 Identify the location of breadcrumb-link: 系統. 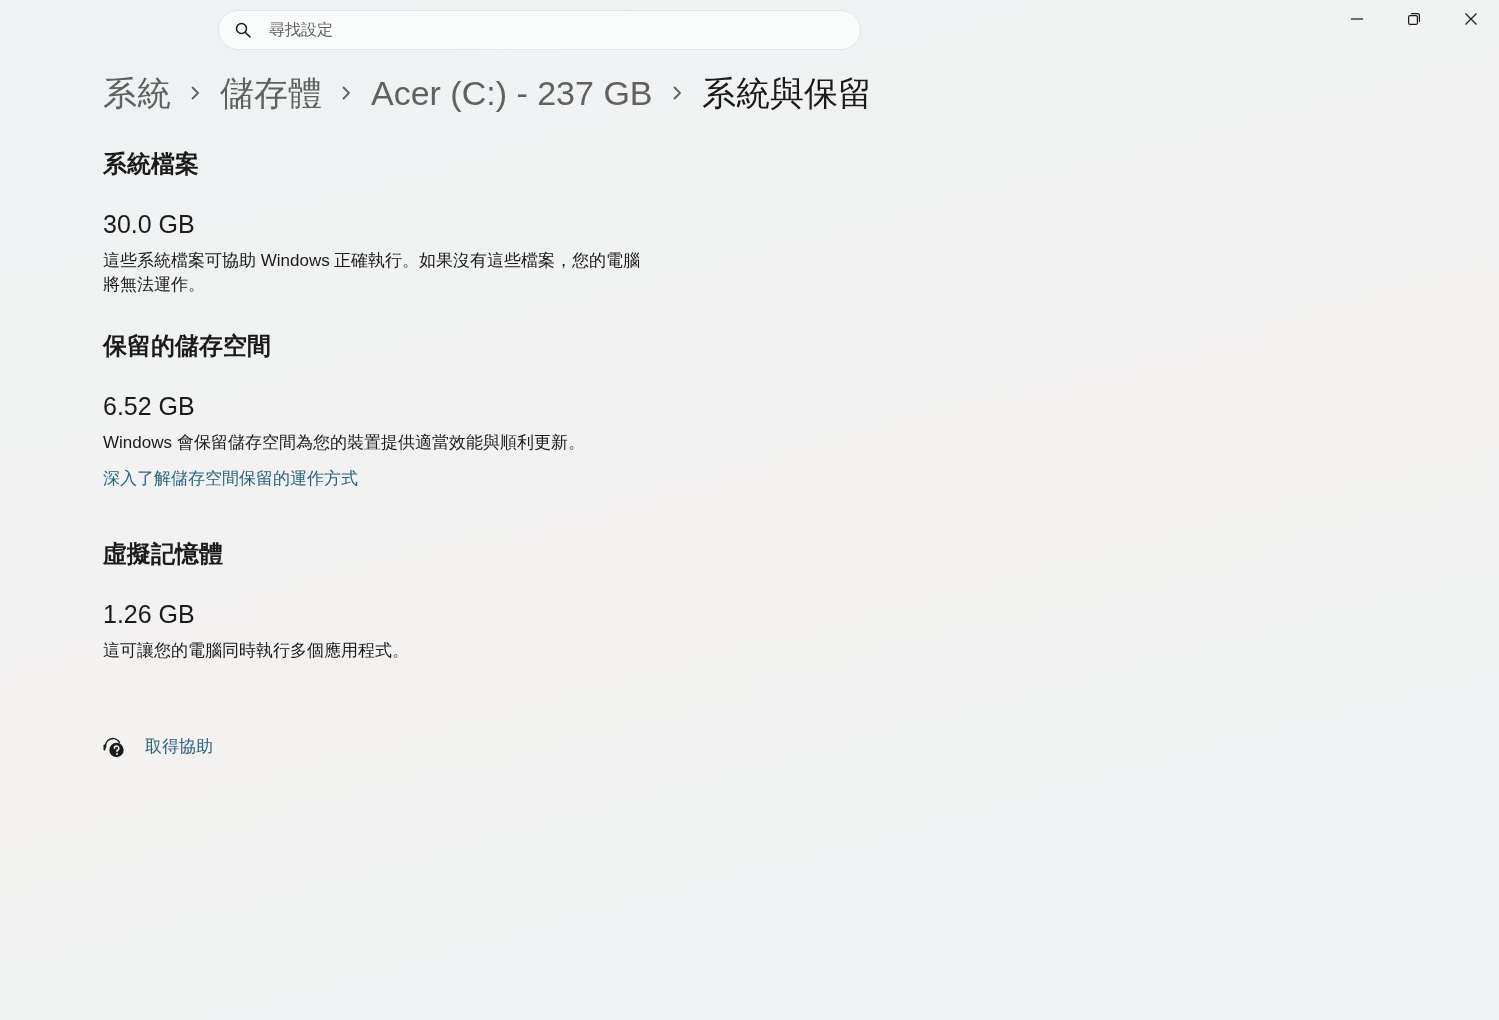
(137, 93).